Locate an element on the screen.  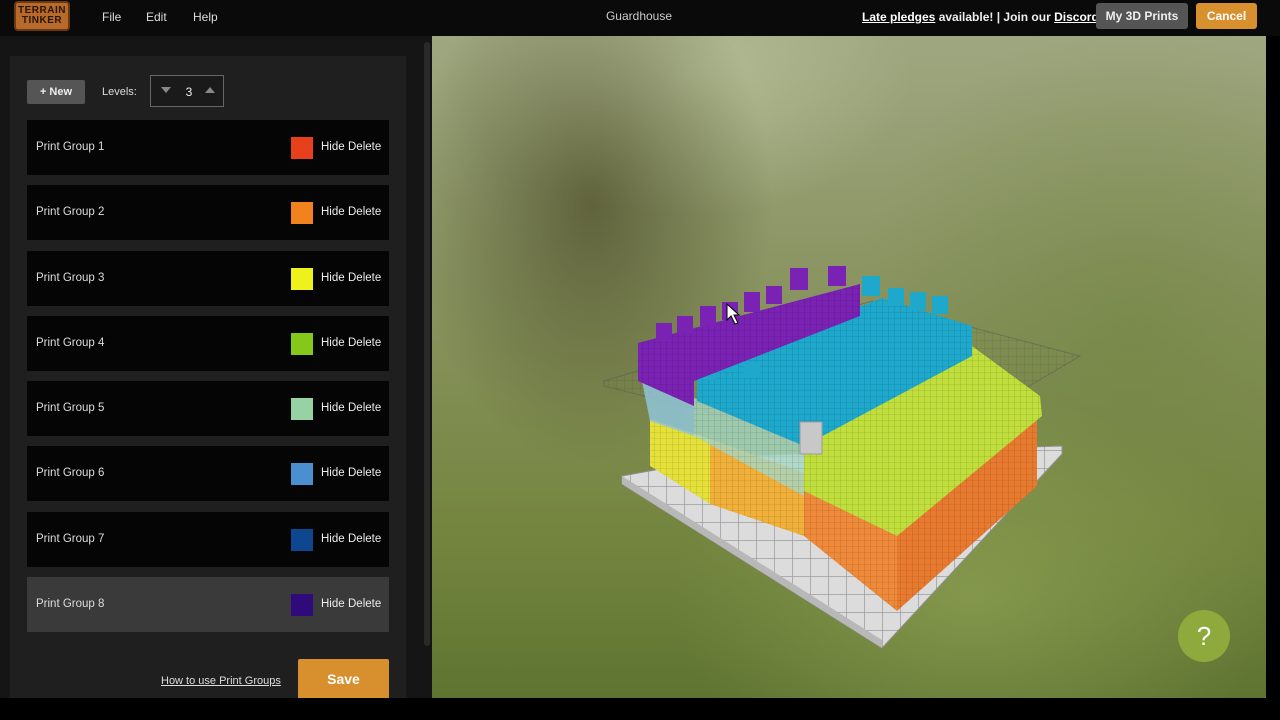
levels-stepper: 3 is located at coordinates (187, 91).